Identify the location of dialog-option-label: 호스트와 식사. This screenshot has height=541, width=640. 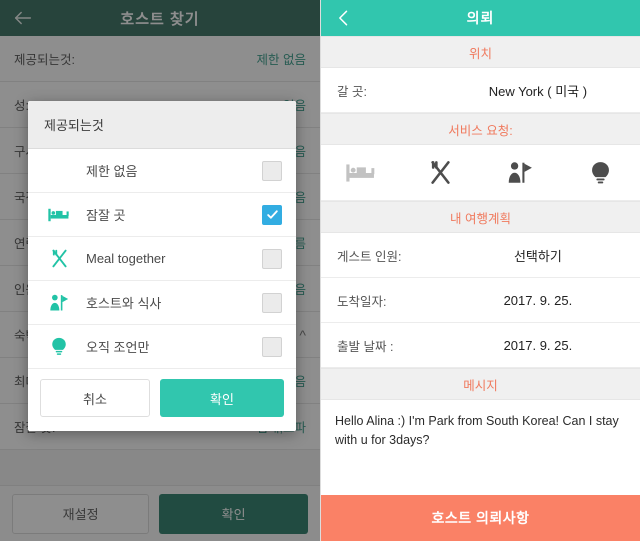
(124, 303).